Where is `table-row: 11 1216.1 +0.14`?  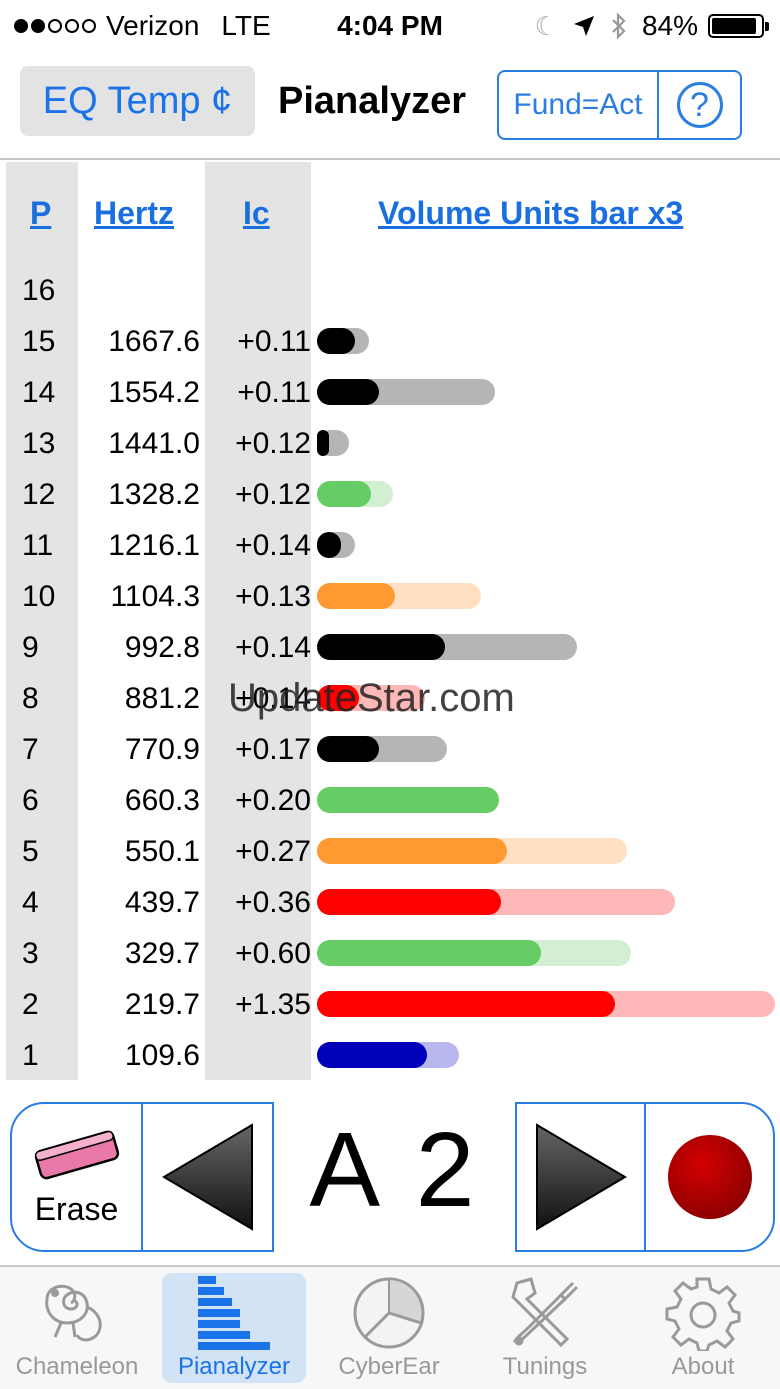
table-row: 11 1216.1 +0.14 is located at coordinates (390, 546).